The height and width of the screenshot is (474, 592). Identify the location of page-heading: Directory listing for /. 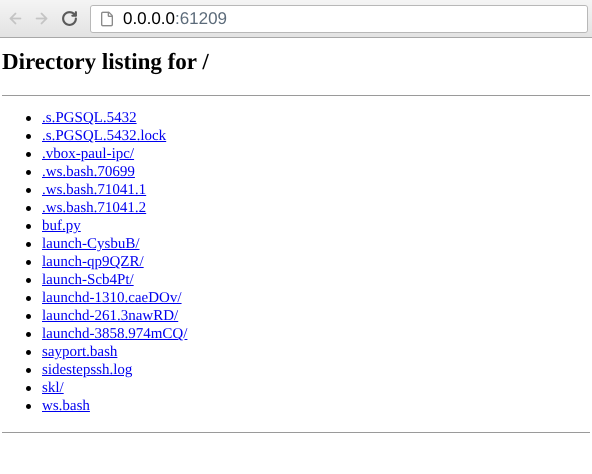
(105, 62).